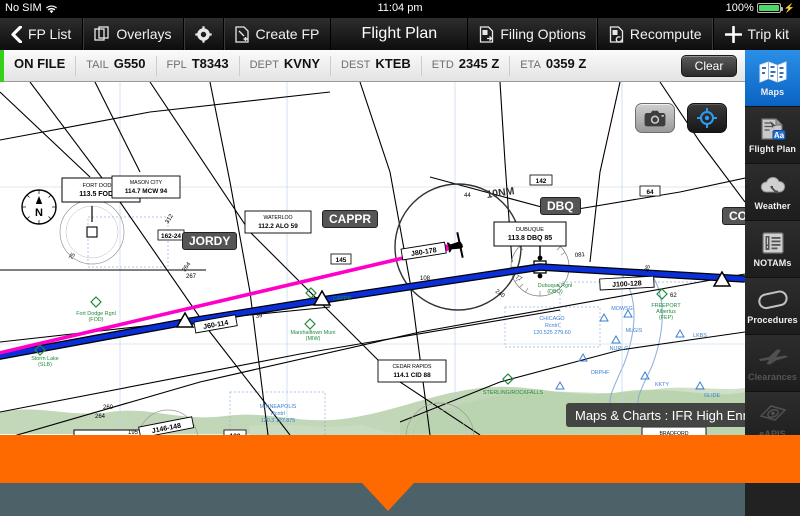 This screenshot has width=800, height=516. I want to click on field-dest-label: DEST, so click(356, 64).